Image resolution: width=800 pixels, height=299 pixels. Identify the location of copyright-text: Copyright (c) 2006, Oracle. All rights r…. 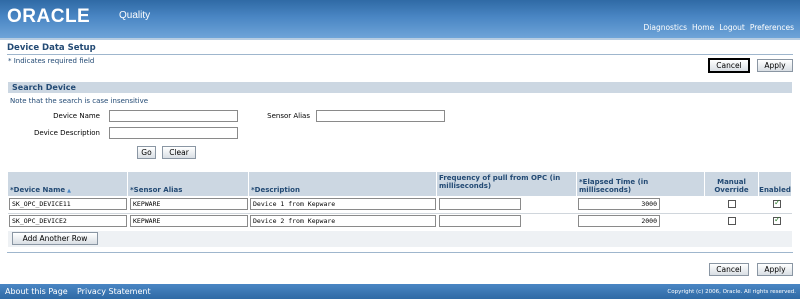
(731, 292).